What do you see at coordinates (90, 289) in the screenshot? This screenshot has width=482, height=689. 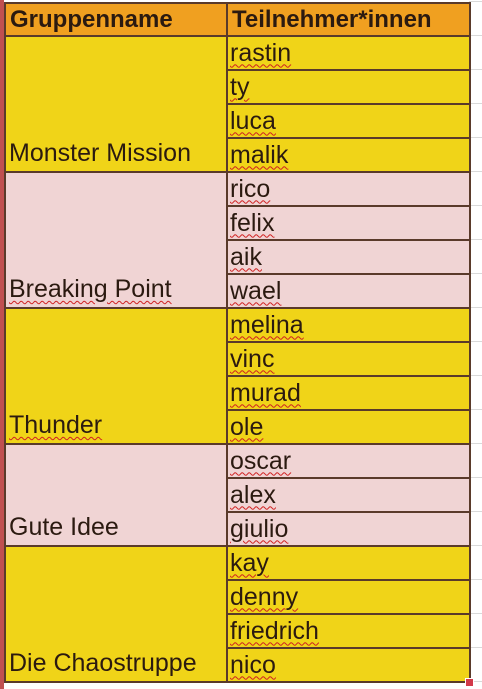 I see `group-name-label: Breaking Point` at bounding box center [90, 289].